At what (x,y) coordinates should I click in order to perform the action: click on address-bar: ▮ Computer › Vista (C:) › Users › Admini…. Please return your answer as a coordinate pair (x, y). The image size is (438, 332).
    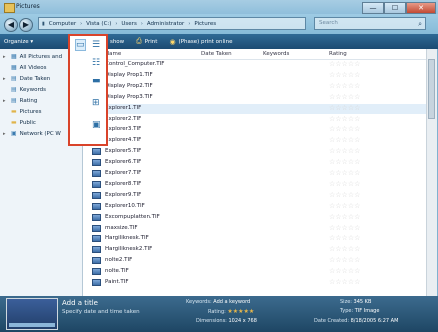
    Looking at the image, I should click on (172, 23).